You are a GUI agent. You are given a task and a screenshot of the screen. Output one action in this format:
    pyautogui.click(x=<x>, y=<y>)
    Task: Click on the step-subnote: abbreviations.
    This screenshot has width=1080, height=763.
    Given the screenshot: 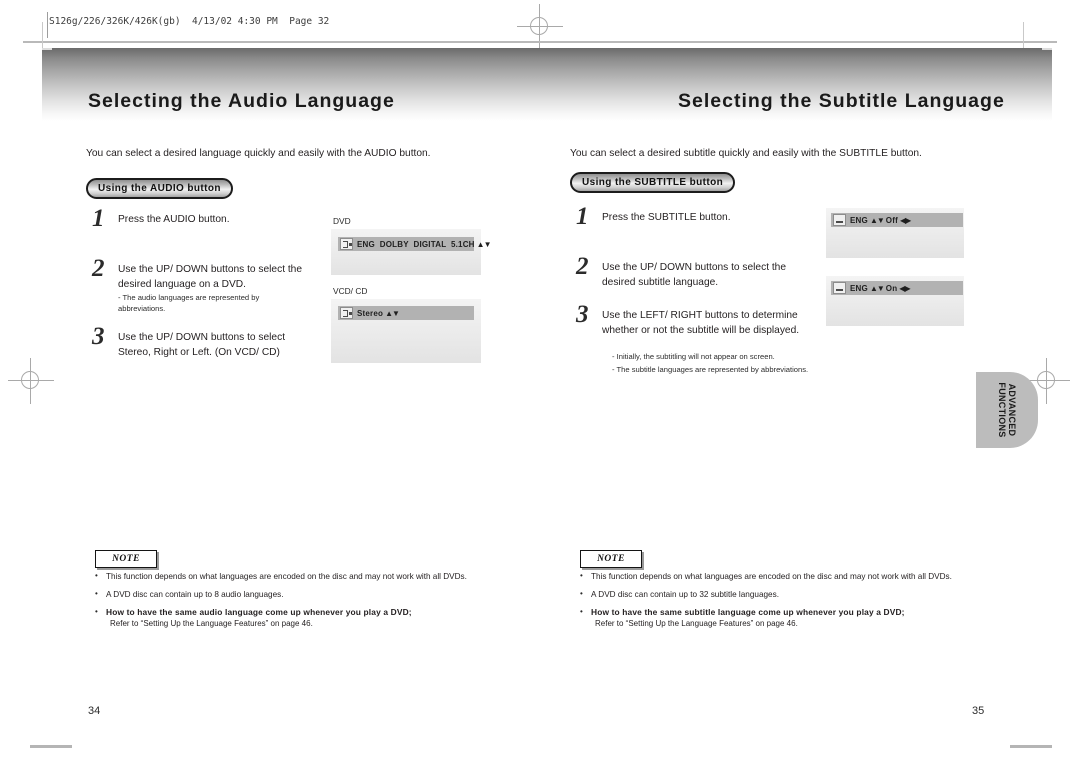 What is the action you would take?
    pyautogui.click(x=142, y=308)
    